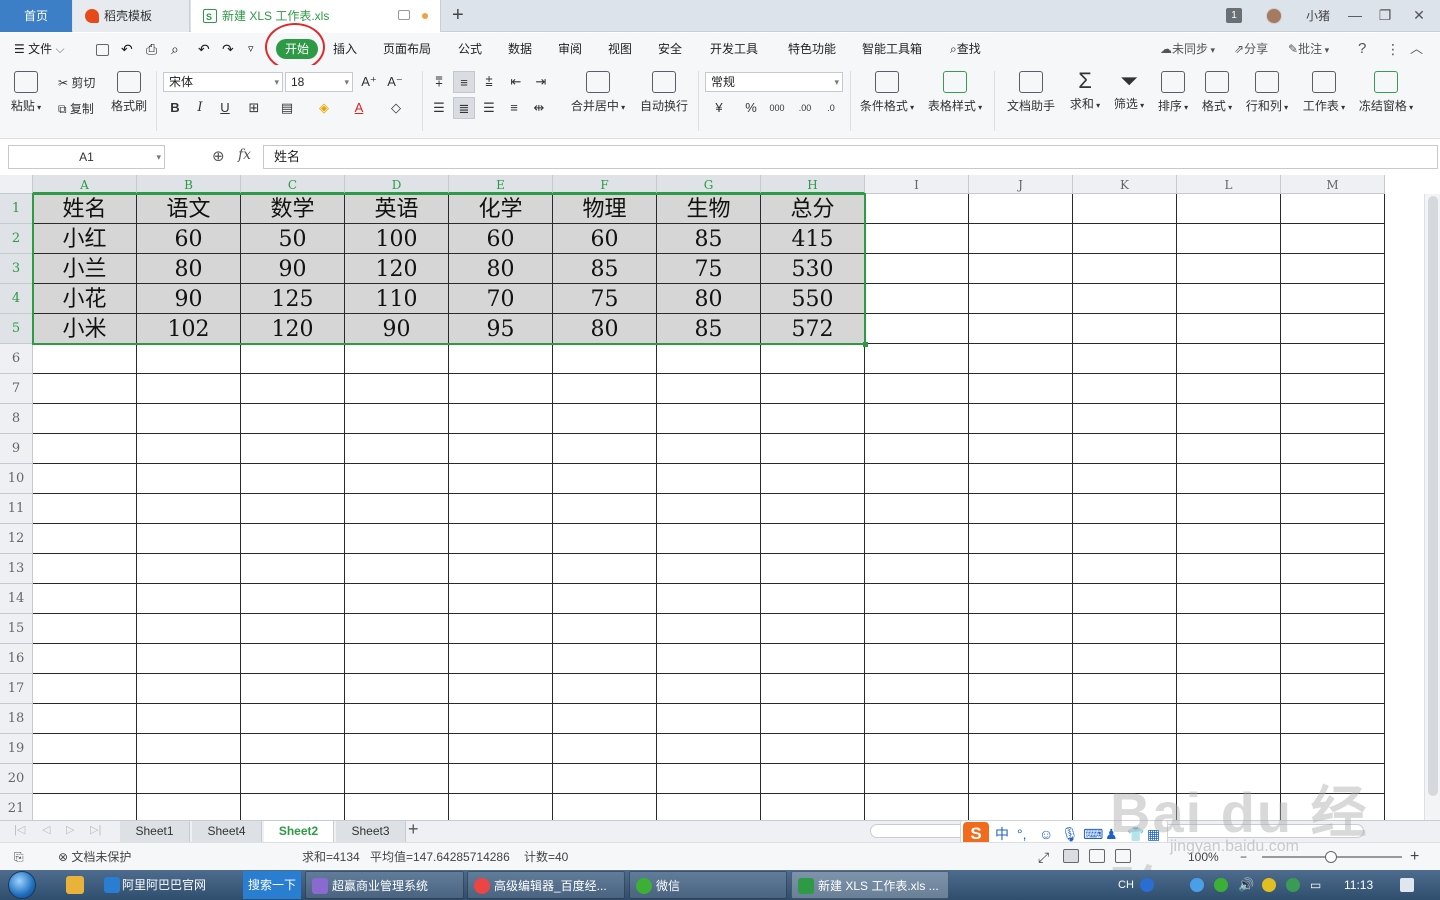 This screenshot has height=900, width=1440. Describe the element at coordinates (887, 89) in the screenshot. I see `conditional-format-button: 条件格式 ▾` at that location.